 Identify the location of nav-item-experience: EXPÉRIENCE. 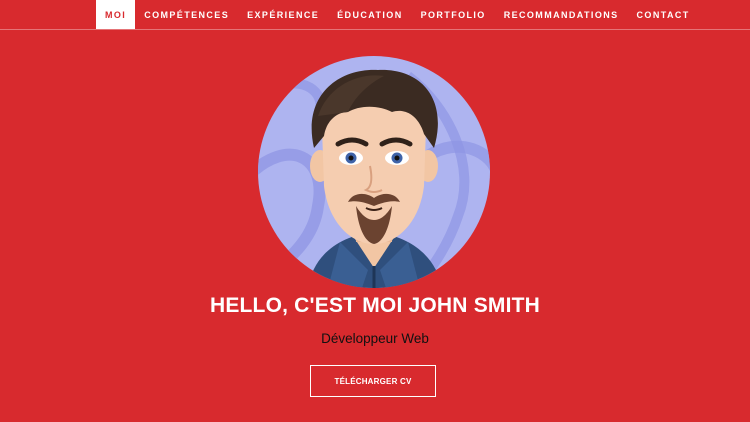
(283, 14).